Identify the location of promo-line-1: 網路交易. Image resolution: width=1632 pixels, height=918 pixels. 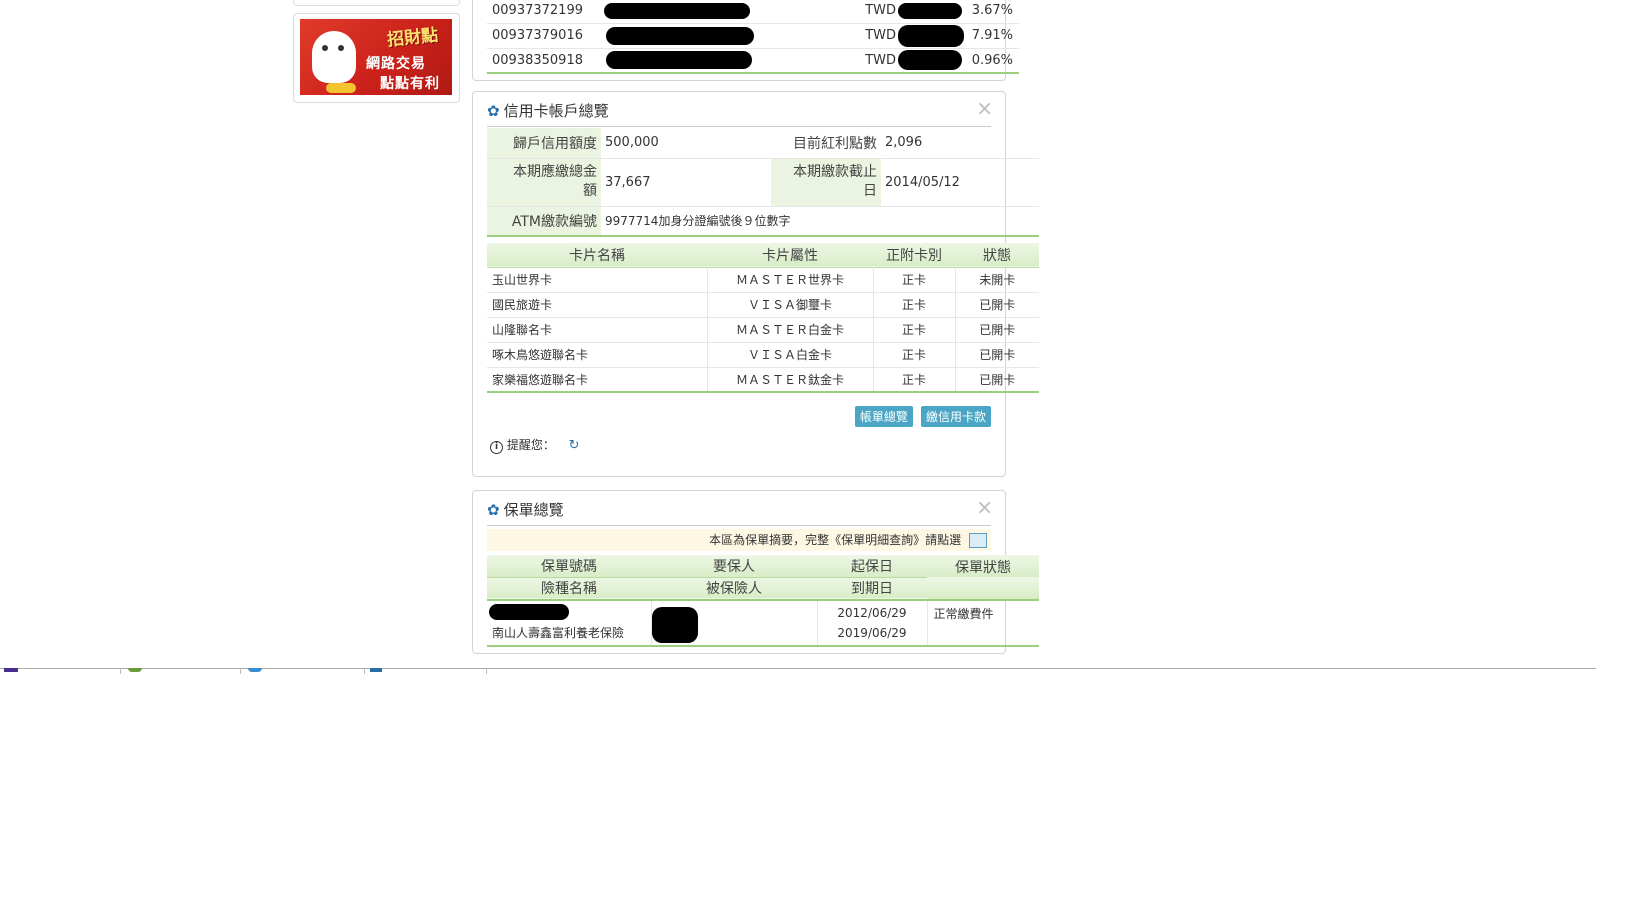
(396, 64).